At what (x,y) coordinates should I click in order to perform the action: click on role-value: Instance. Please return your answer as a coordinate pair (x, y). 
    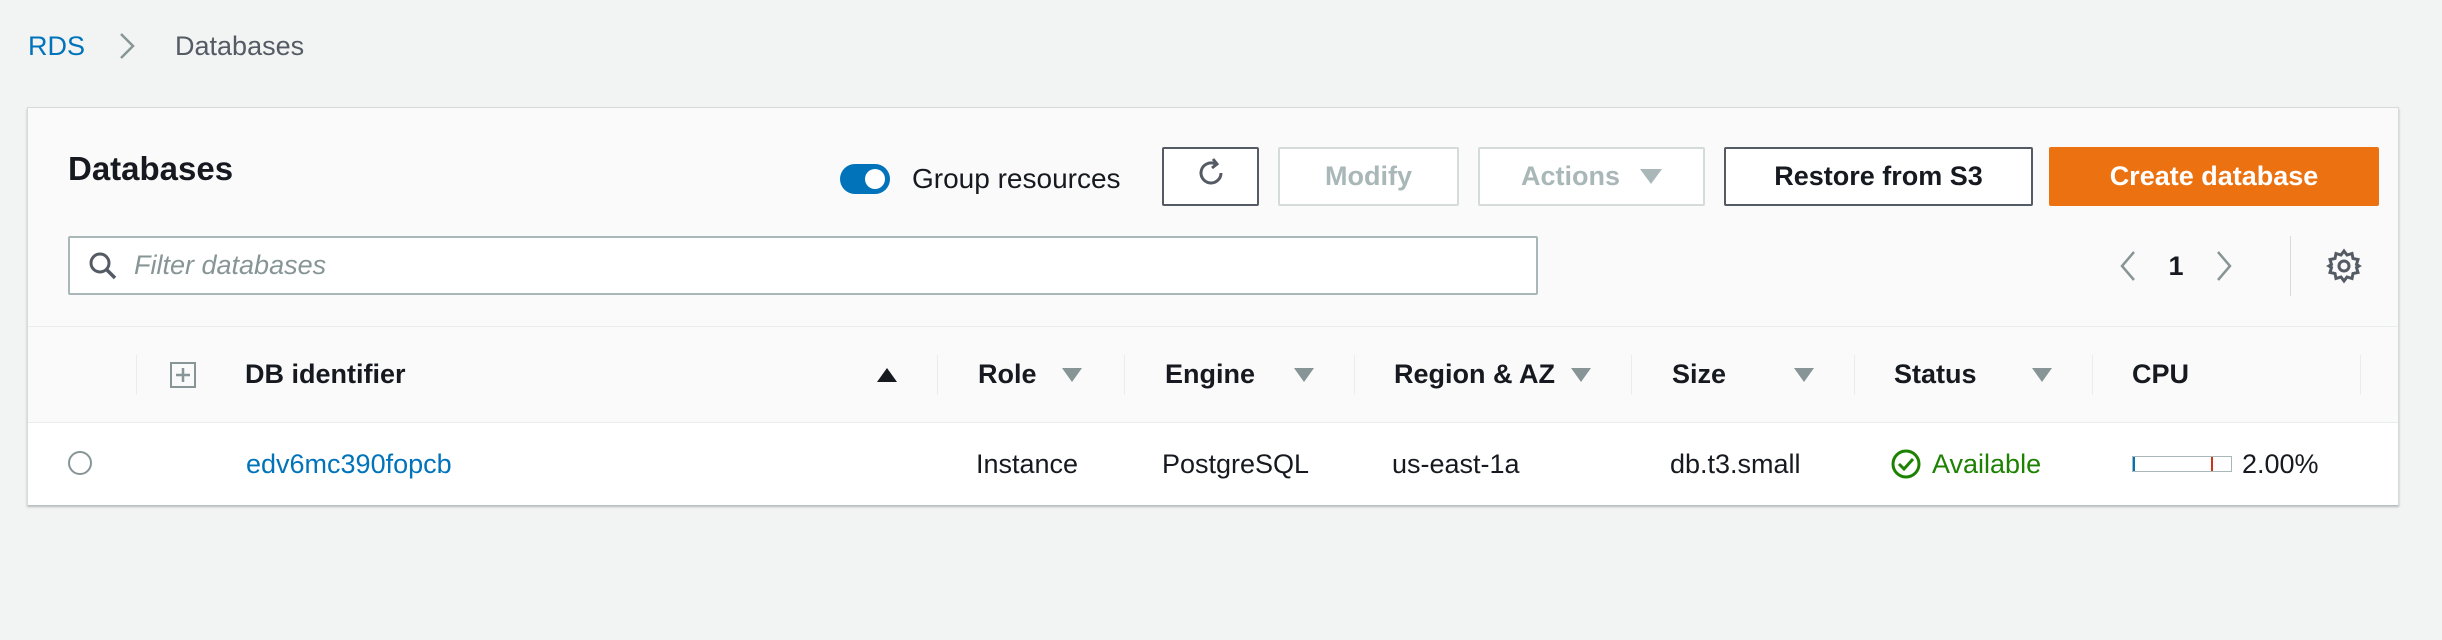
    Looking at the image, I should click on (1027, 463).